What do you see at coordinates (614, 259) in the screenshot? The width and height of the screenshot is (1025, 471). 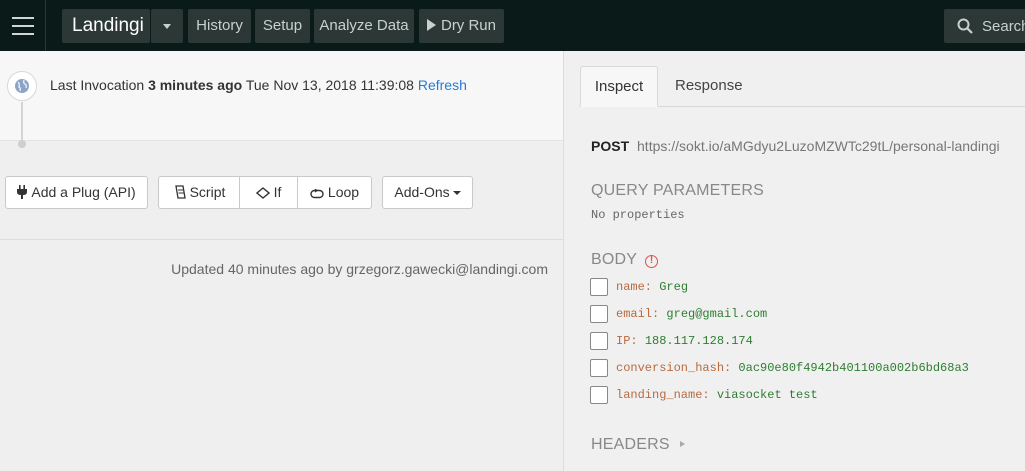 I see `body-title-label: BODY` at bounding box center [614, 259].